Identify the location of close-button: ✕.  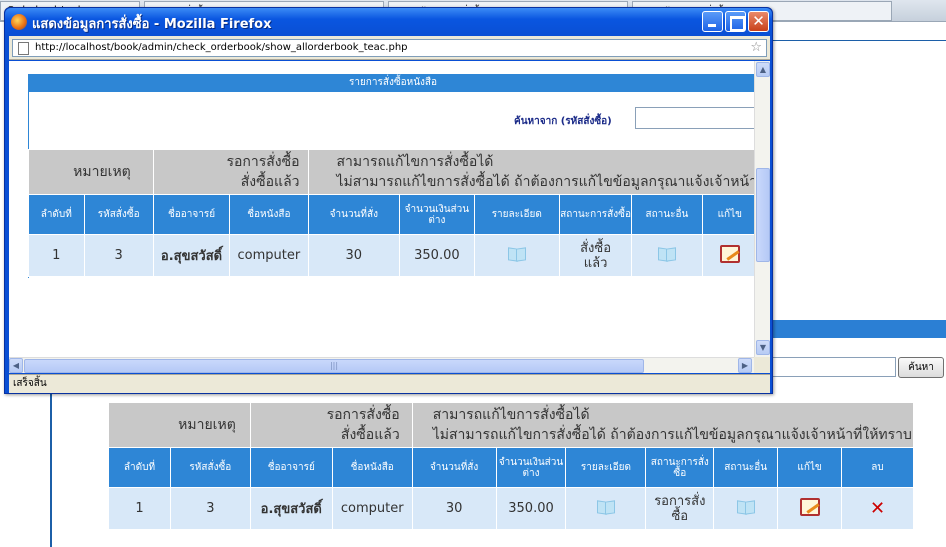
(758, 21).